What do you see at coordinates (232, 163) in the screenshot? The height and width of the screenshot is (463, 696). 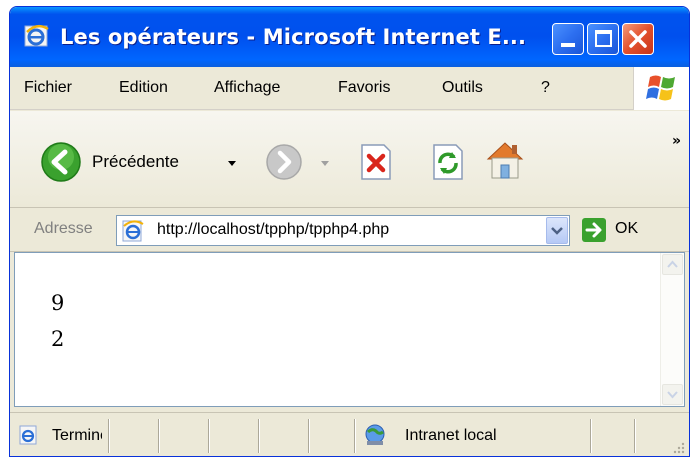 I see `back-history-dropdown` at bounding box center [232, 163].